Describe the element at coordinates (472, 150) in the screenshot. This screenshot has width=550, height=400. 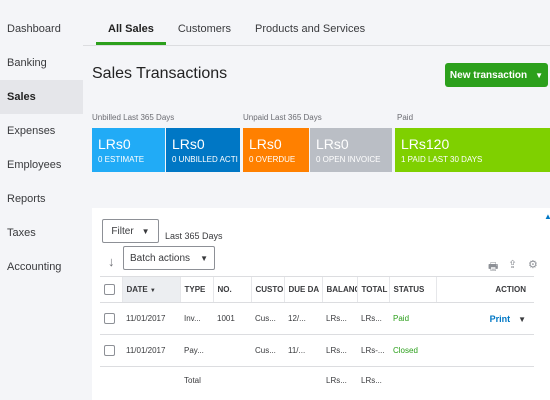
I see `money-bar-paid: LRs120 1 PAID LAST 30 DAYS` at that location.